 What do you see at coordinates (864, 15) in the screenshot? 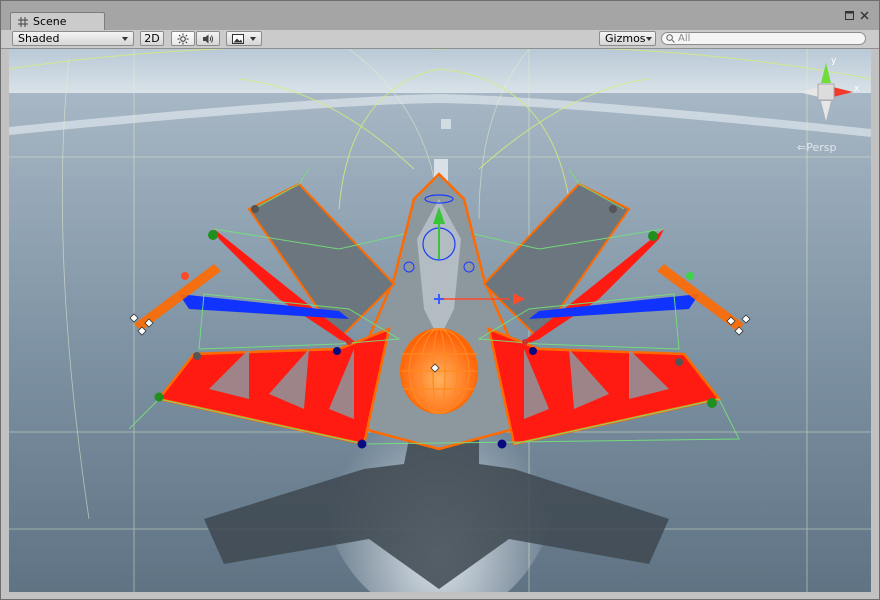
I see `close-icon` at bounding box center [864, 15].